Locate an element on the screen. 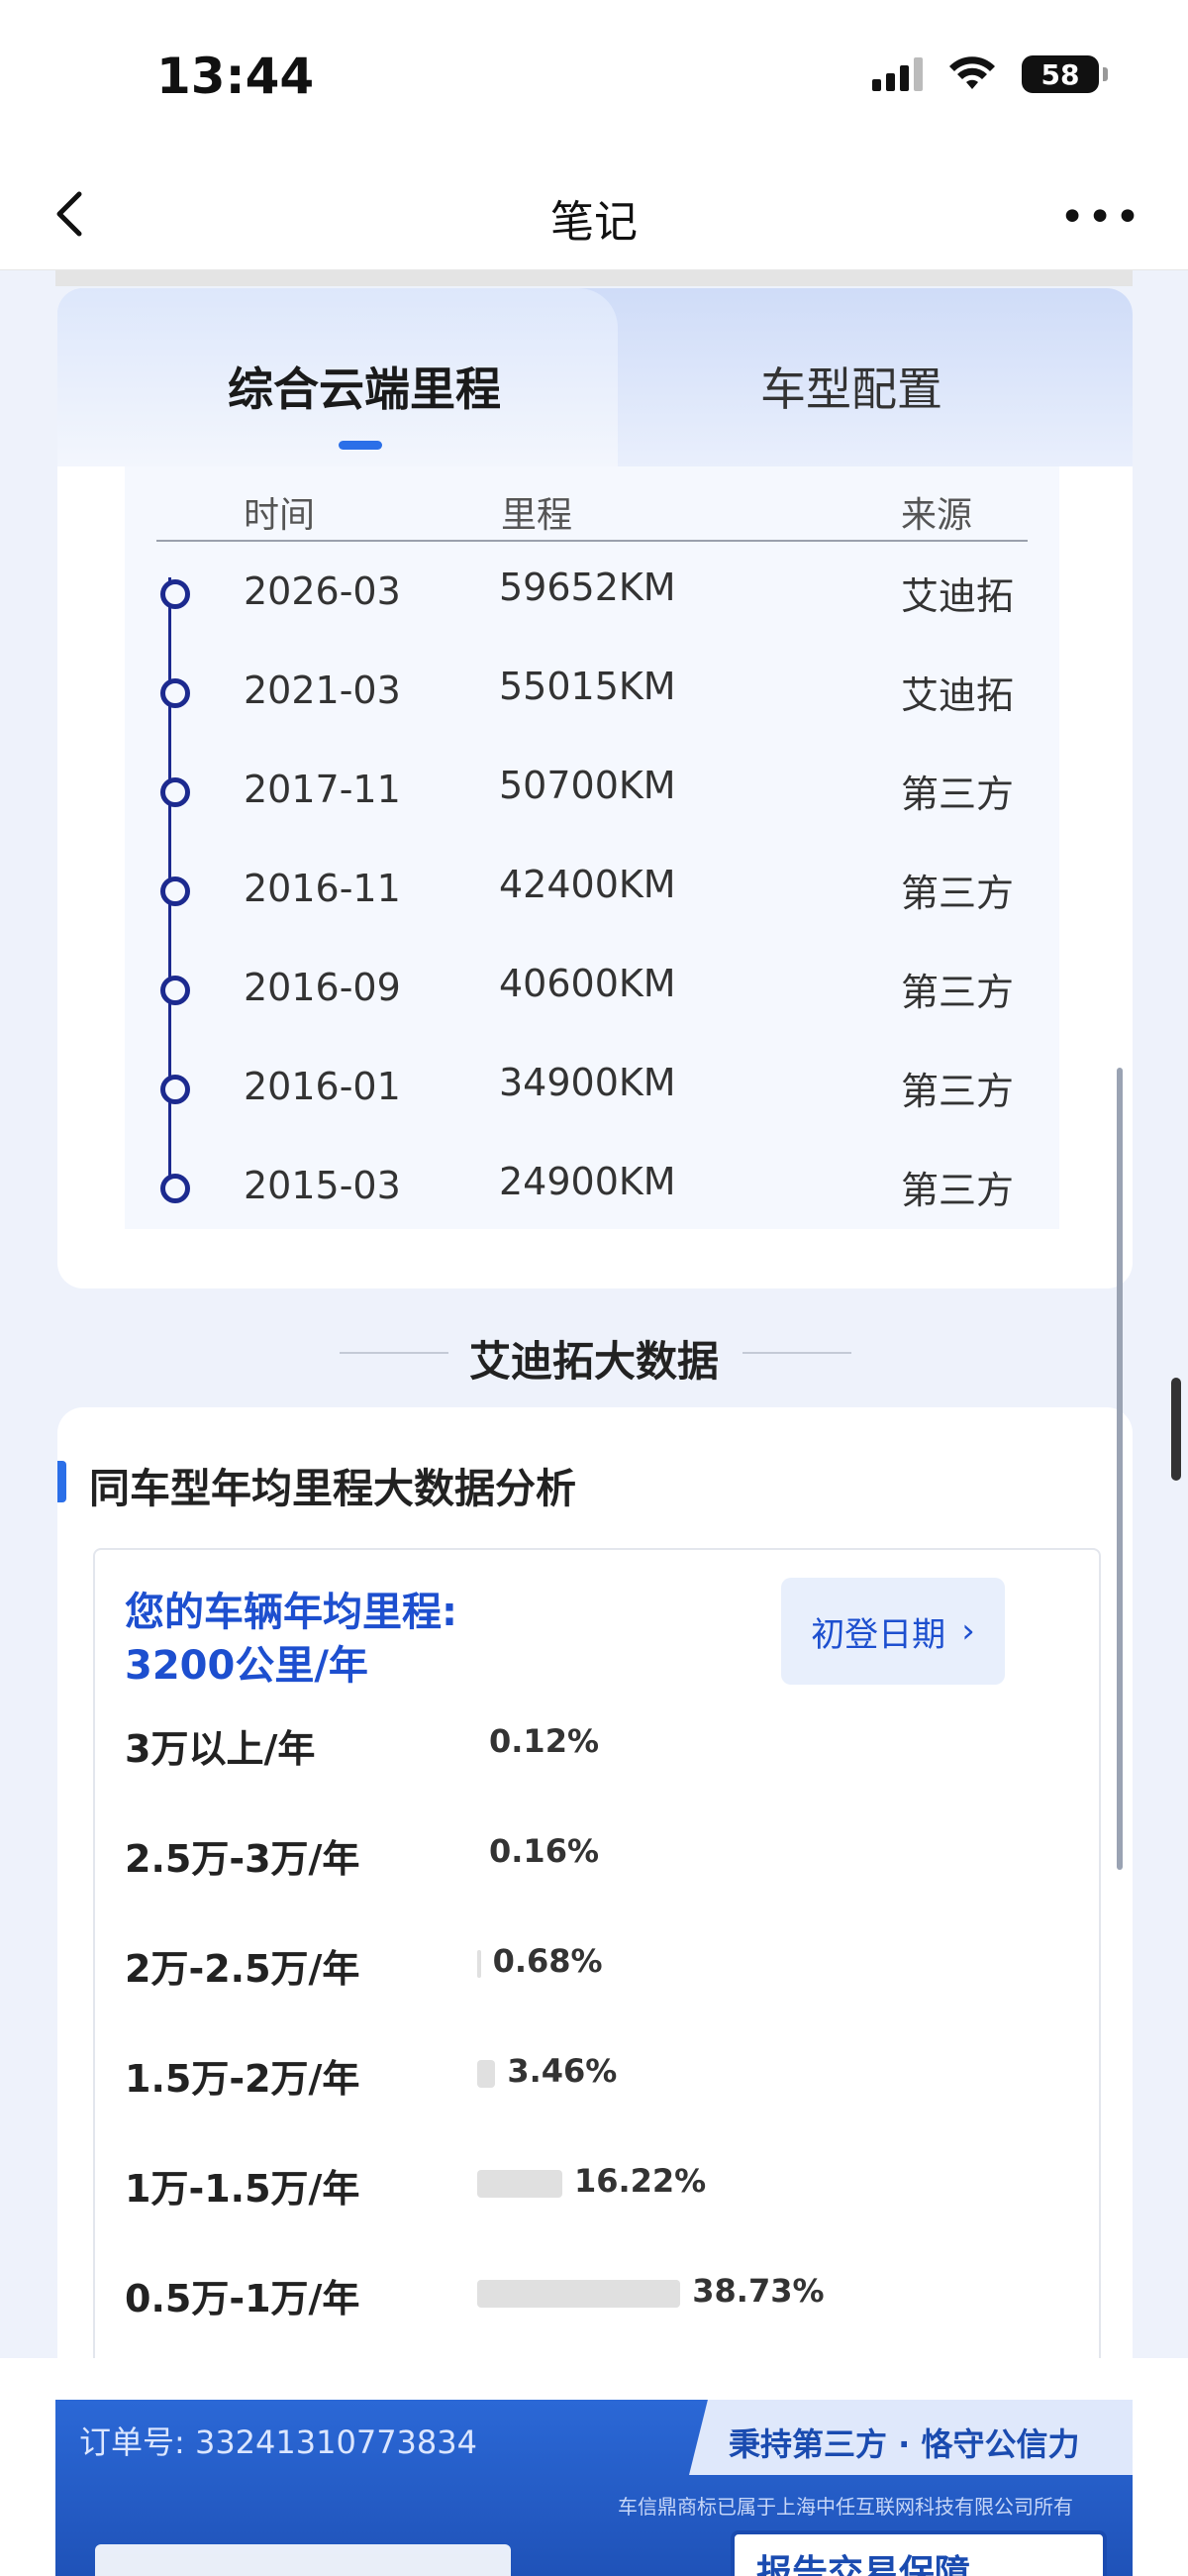 This screenshot has height=2576, width=1188. timeline-time: 2017-11 is located at coordinates (322, 789).